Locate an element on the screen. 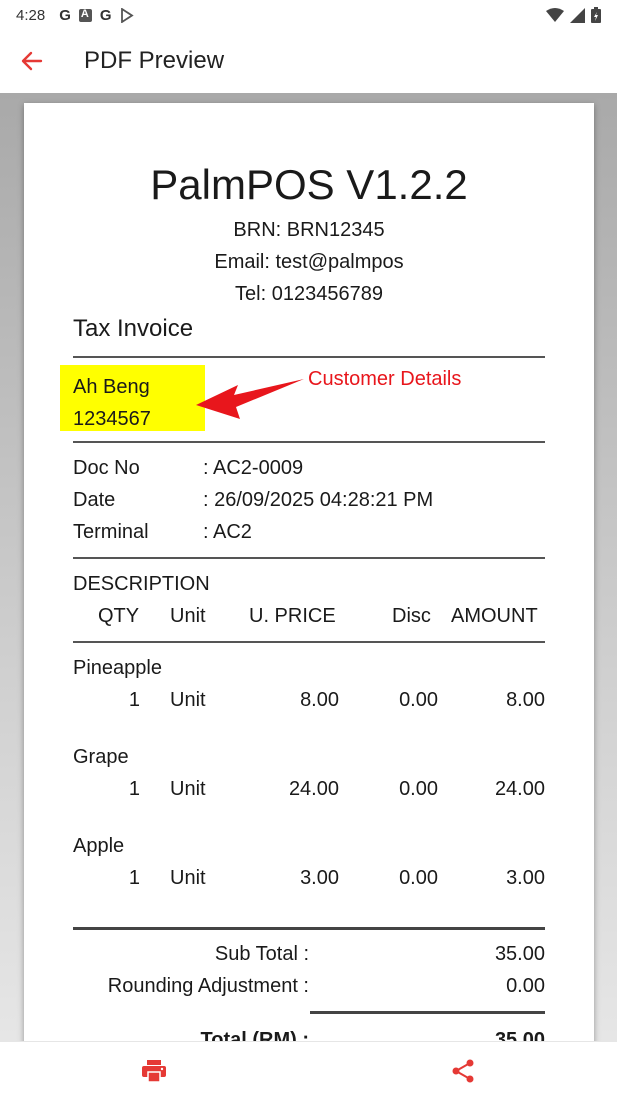 The image size is (617, 1098). share-icon is located at coordinates (463, 1071).